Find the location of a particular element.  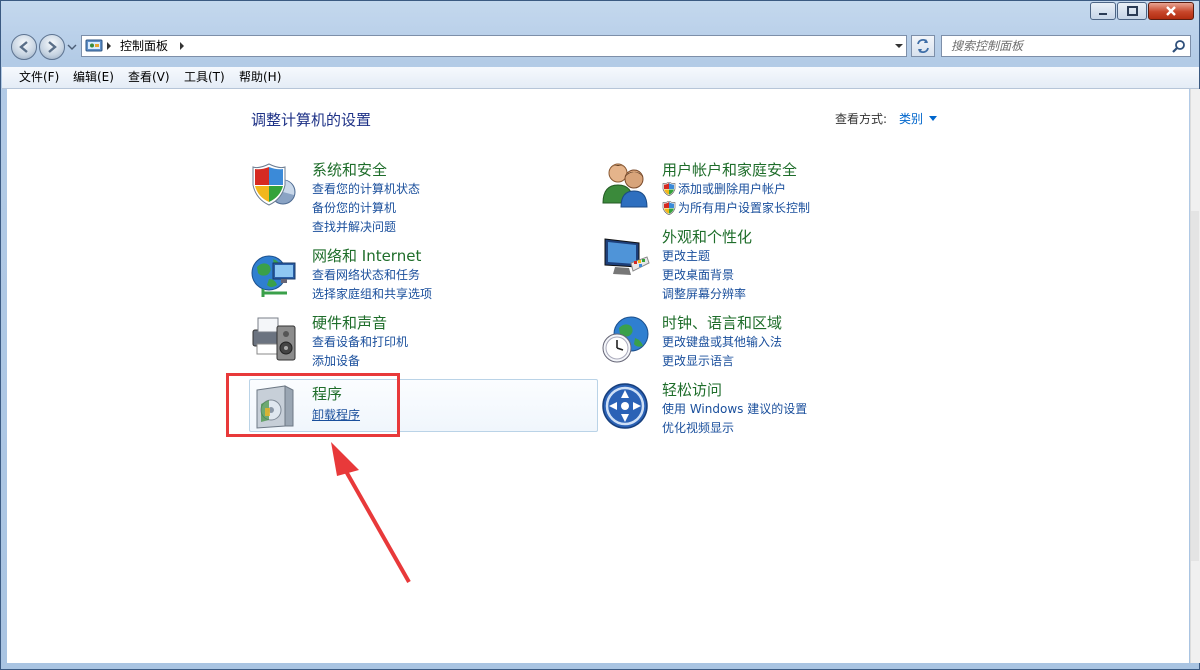

close-icon is located at coordinates (1171, 11).